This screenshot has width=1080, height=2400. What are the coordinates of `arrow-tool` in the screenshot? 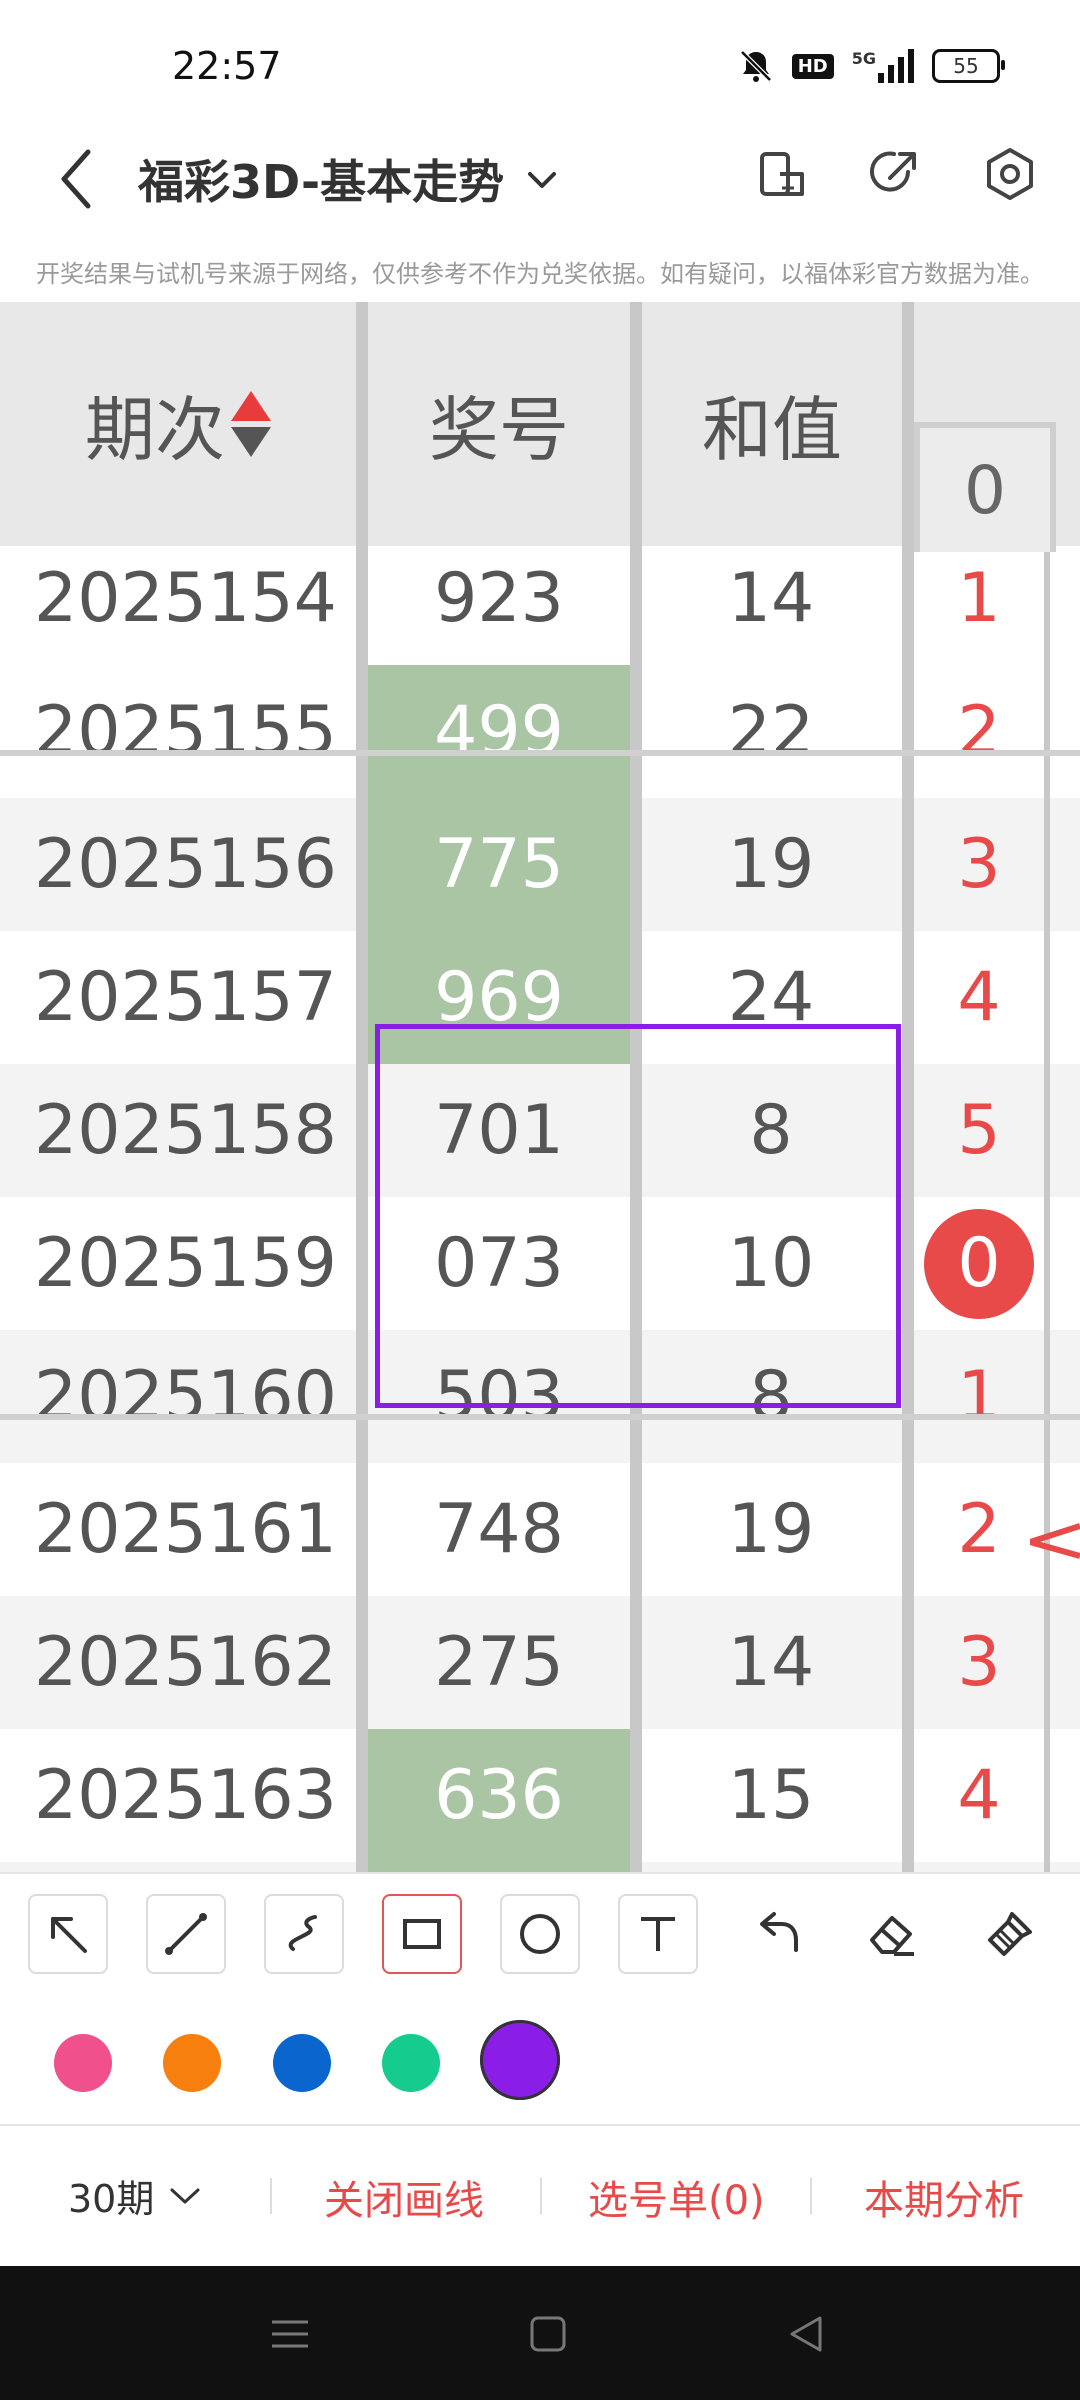 It's located at (68, 1934).